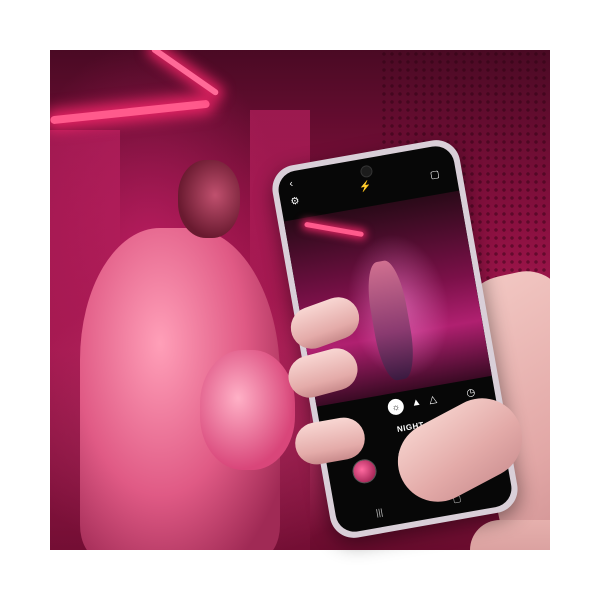 The height and width of the screenshot is (600, 600). Describe the element at coordinates (432, 400) in the screenshot. I see `scene-icon: △` at that location.